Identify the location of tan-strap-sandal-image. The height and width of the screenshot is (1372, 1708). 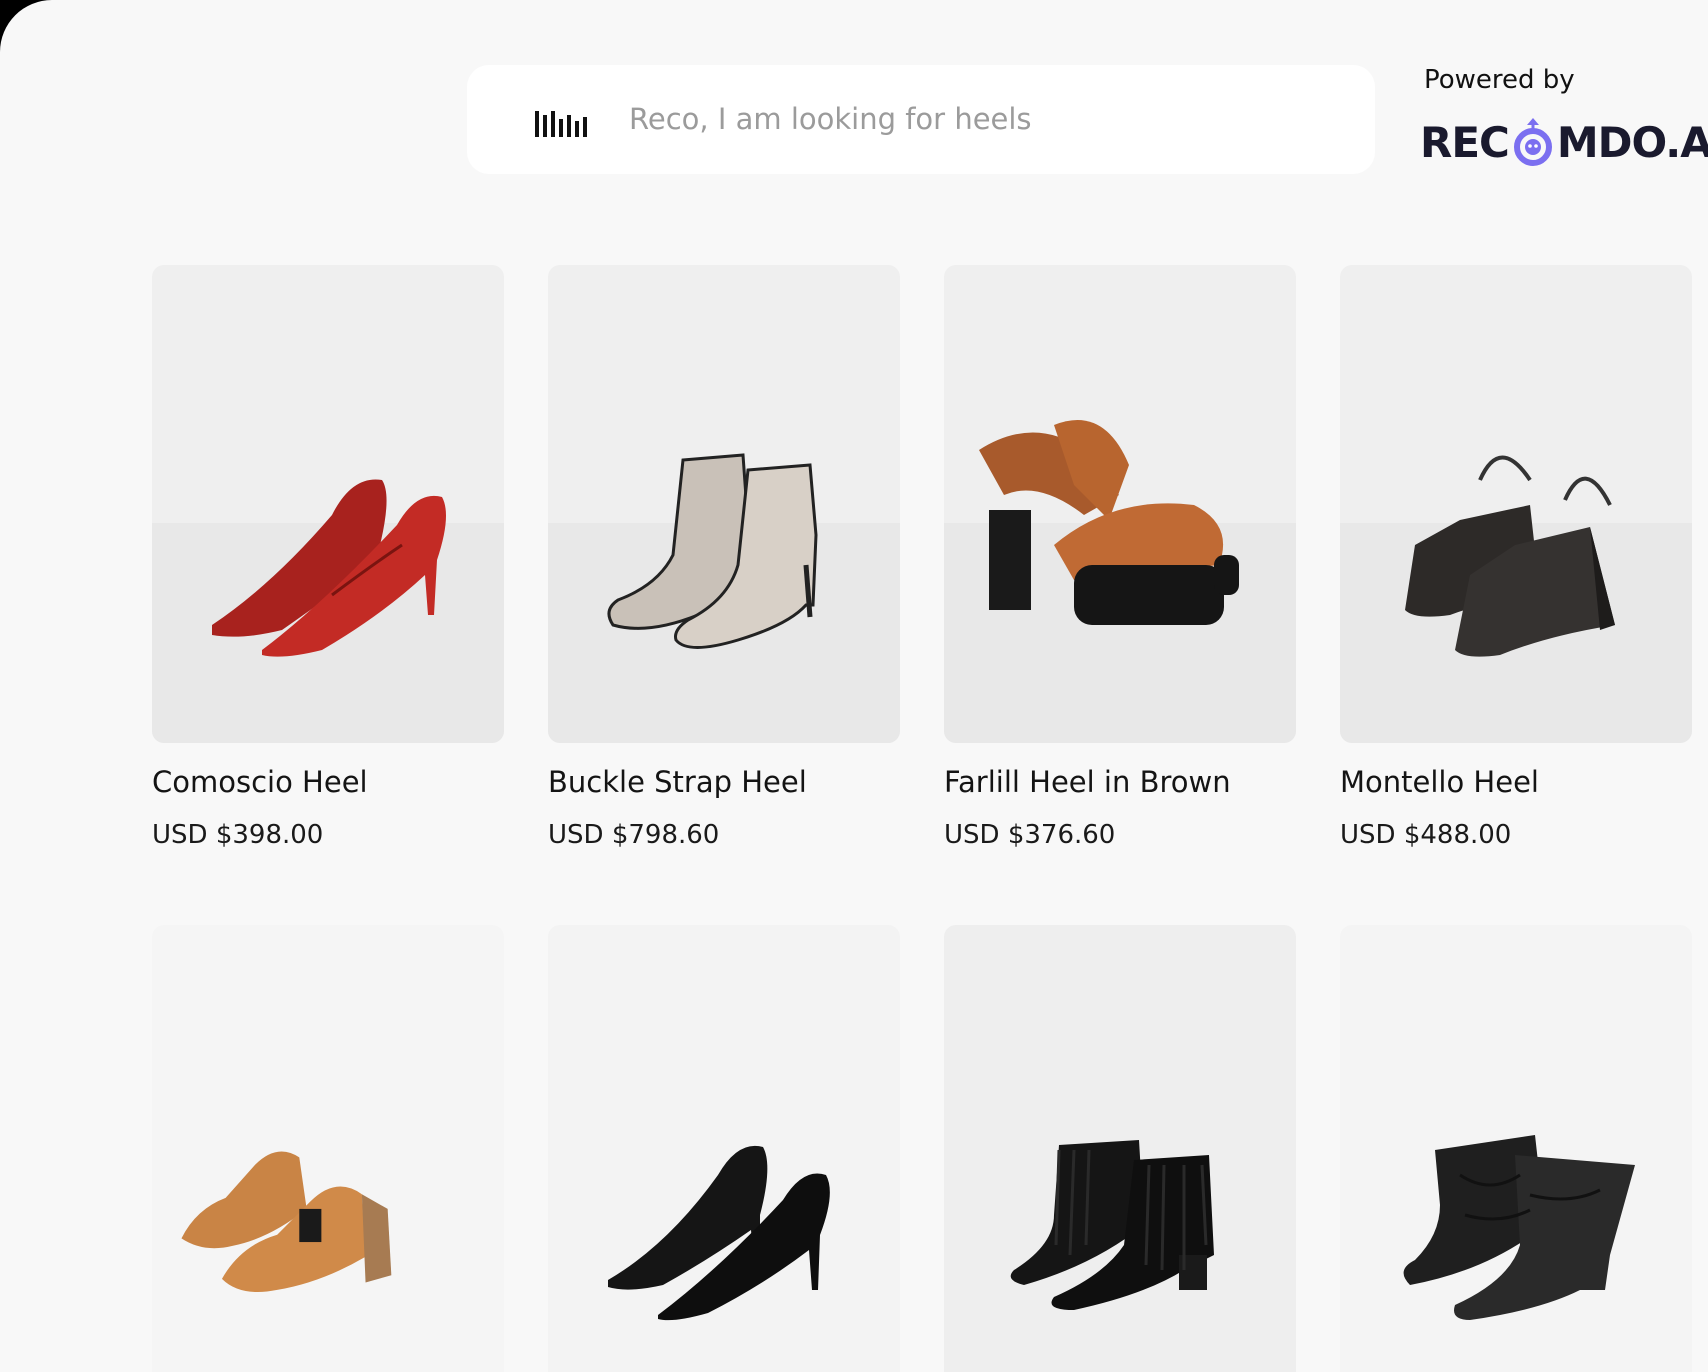
(286, 1222).